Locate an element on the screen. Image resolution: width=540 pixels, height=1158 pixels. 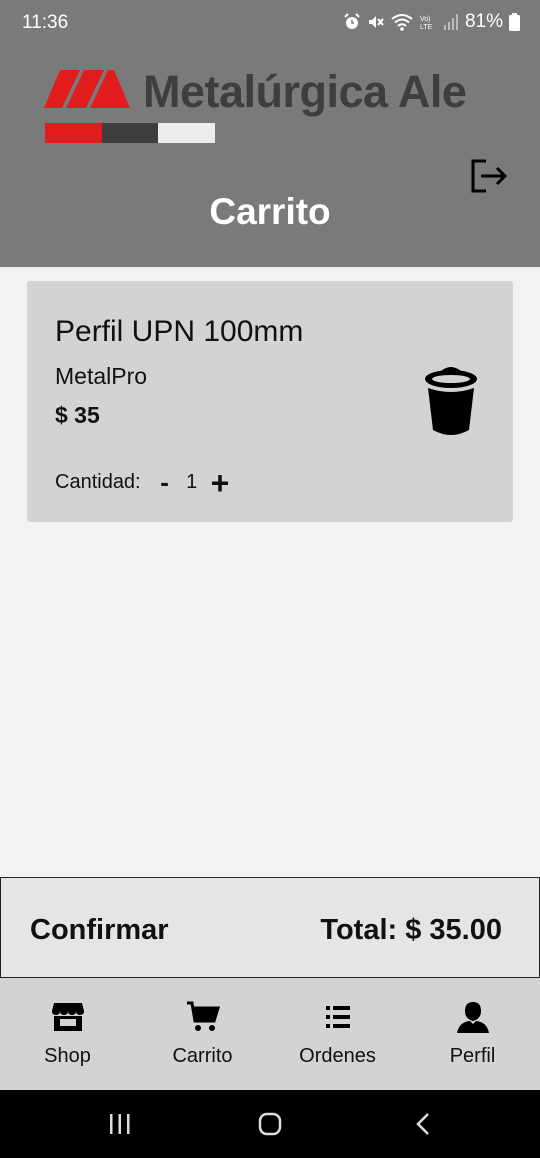
nav-label-shop: Shop is located at coordinates (67, 1056).